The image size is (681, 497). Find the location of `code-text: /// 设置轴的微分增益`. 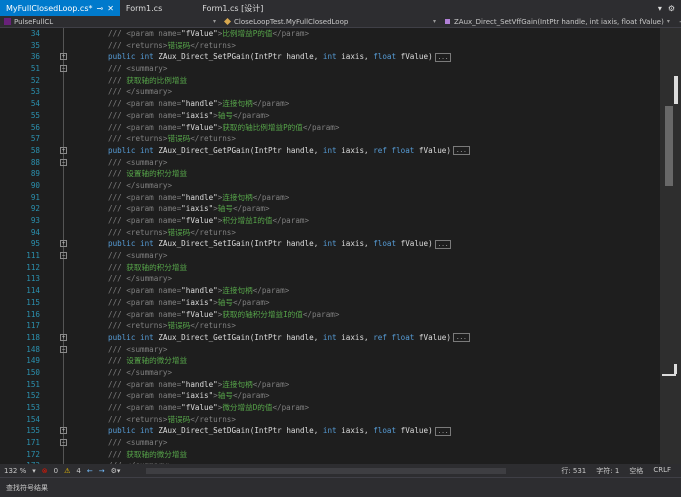

code-text: /// 设置轴的微分增益 is located at coordinates (148, 361).